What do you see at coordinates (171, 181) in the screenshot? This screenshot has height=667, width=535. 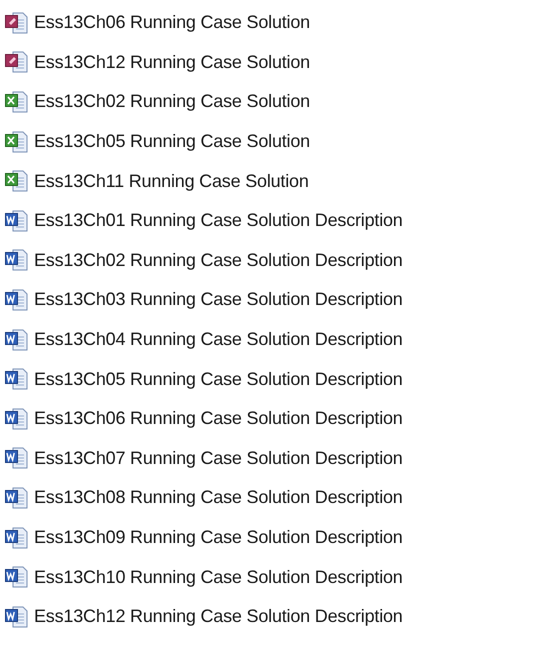 I see `file-name: Ess13Ch11 Running Case Solution` at bounding box center [171, 181].